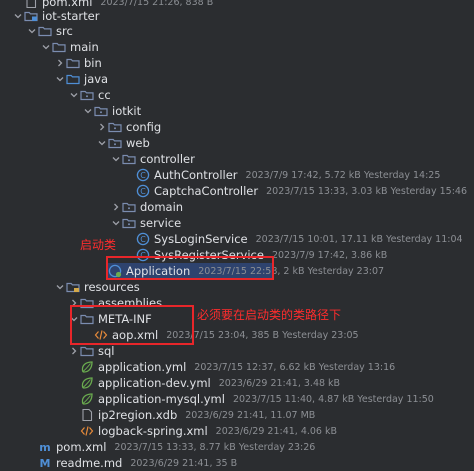  What do you see at coordinates (206, 191) in the screenshot?
I see `tree-row-label: CaptchaController` at bounding box center [206, 191].